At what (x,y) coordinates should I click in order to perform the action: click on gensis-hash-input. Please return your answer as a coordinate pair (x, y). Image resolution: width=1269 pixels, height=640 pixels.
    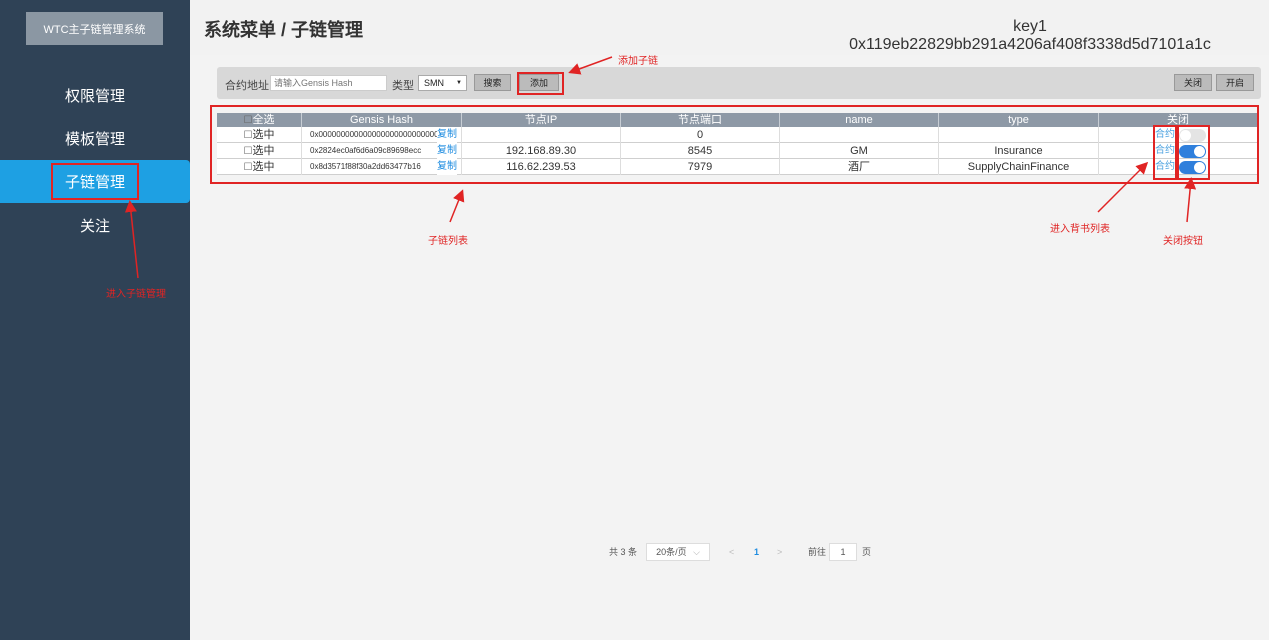
    Looking at the image, I should click on (328, 83).